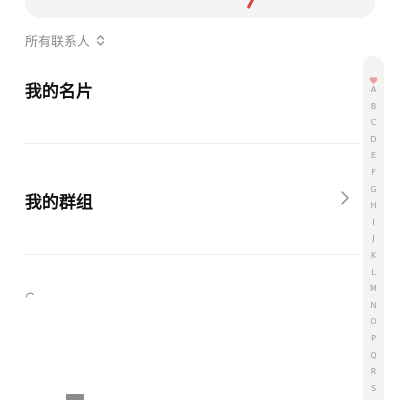 This screenshot has height=400, width=400. What do you see at coordinates (373, 223) in the screenshot?
I see `index-letter-i: I` at bounding box center [373, 223].